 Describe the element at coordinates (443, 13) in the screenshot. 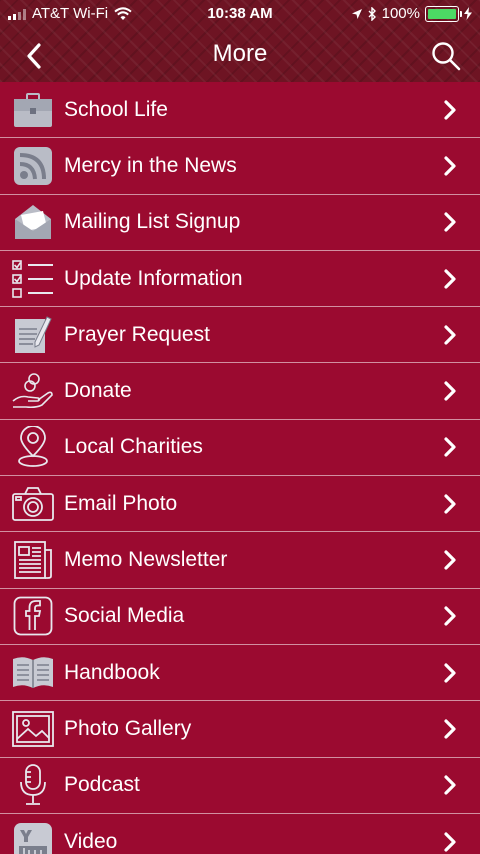

I see `battery-icon` at that location.